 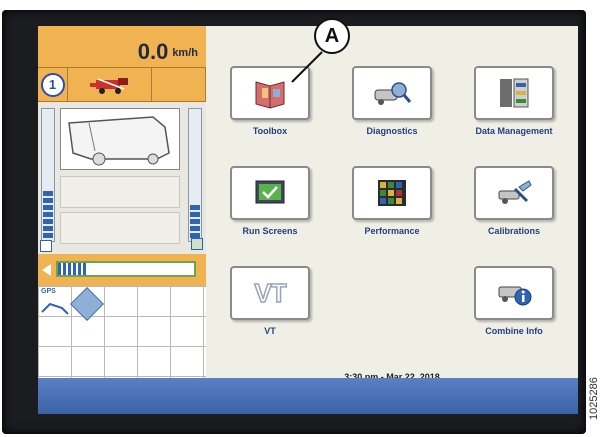 I want to click on toolbox-book-icon, so click(x=270, y=95).